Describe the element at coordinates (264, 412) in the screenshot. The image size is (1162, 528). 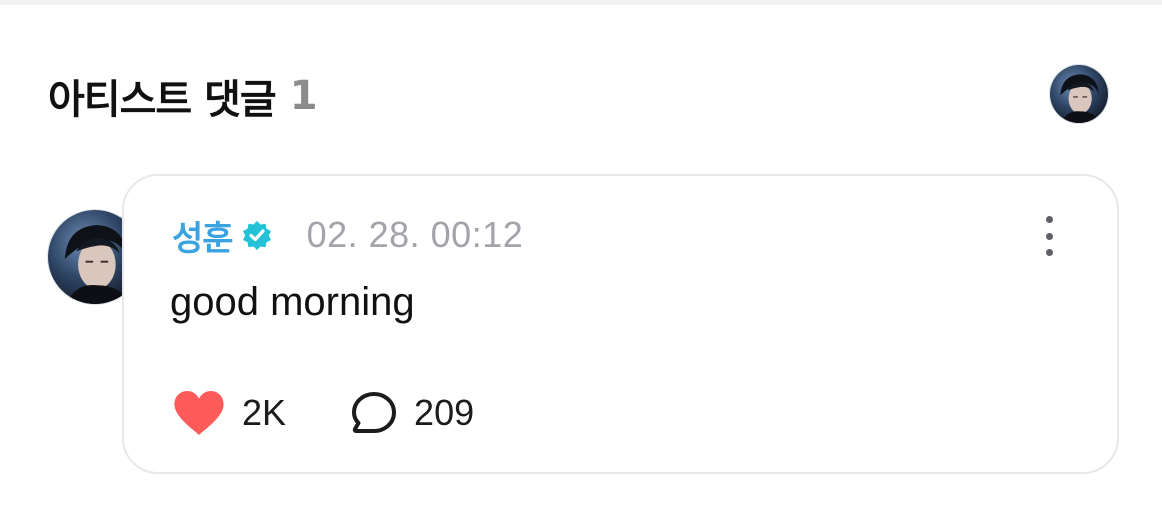
I see `like-count: 2K` at that location.